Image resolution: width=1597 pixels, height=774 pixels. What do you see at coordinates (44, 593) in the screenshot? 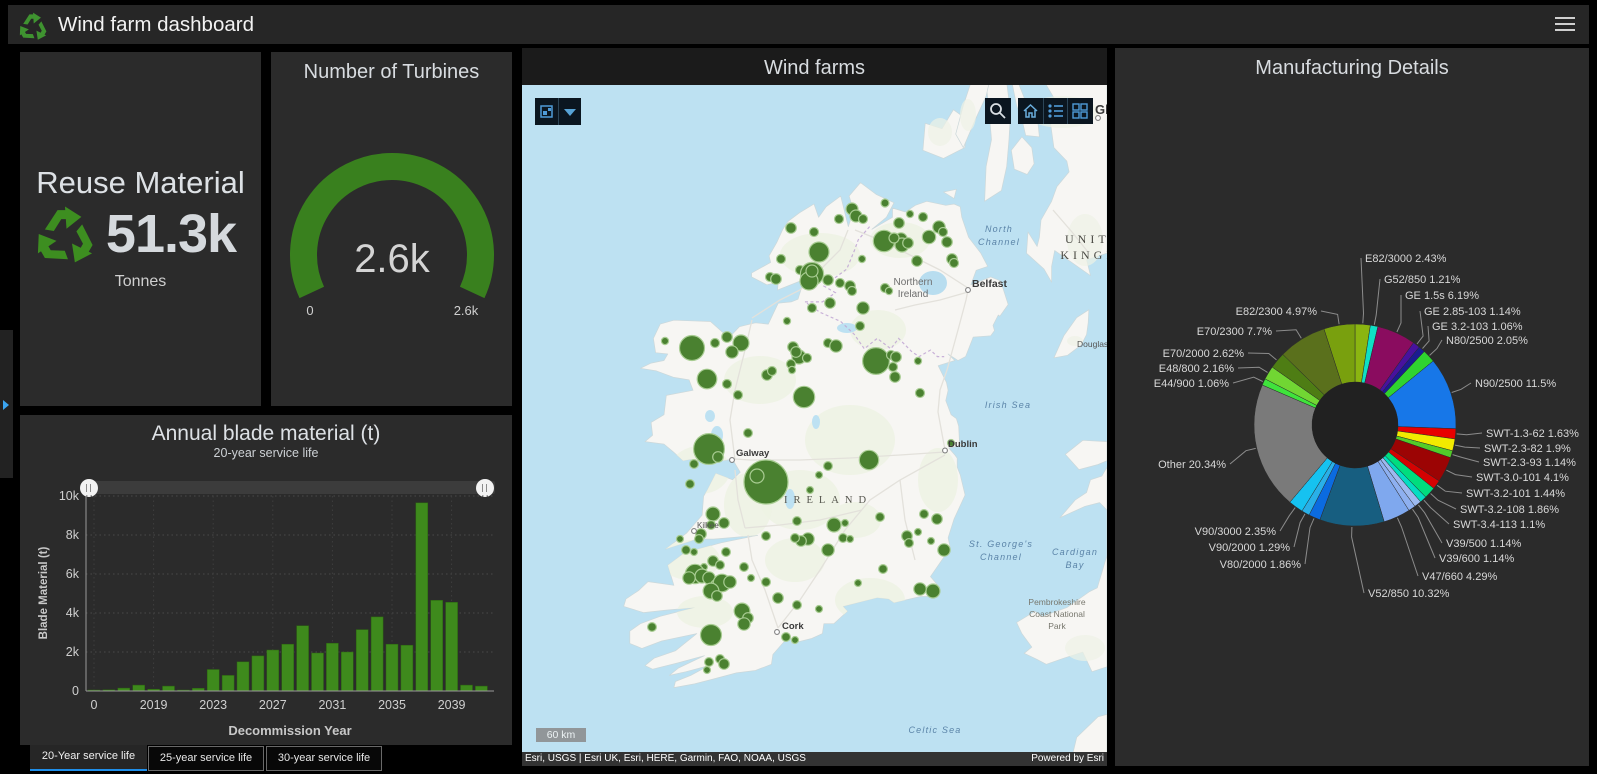
I see `svg-text: Blade Material (t)` at bounding box center [44, 593].